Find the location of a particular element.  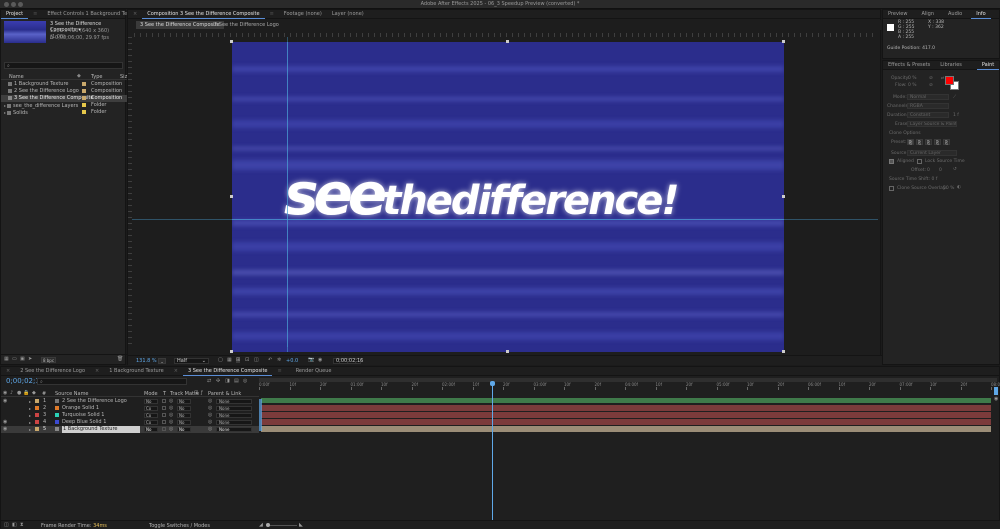

blend-mode-select: No is located at coordinates (151, 401).